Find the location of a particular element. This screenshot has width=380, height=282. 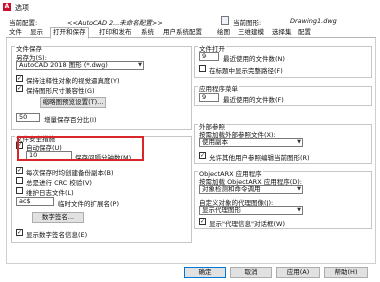

incremental-save-input: 50 is located at coordinates (28, 117).